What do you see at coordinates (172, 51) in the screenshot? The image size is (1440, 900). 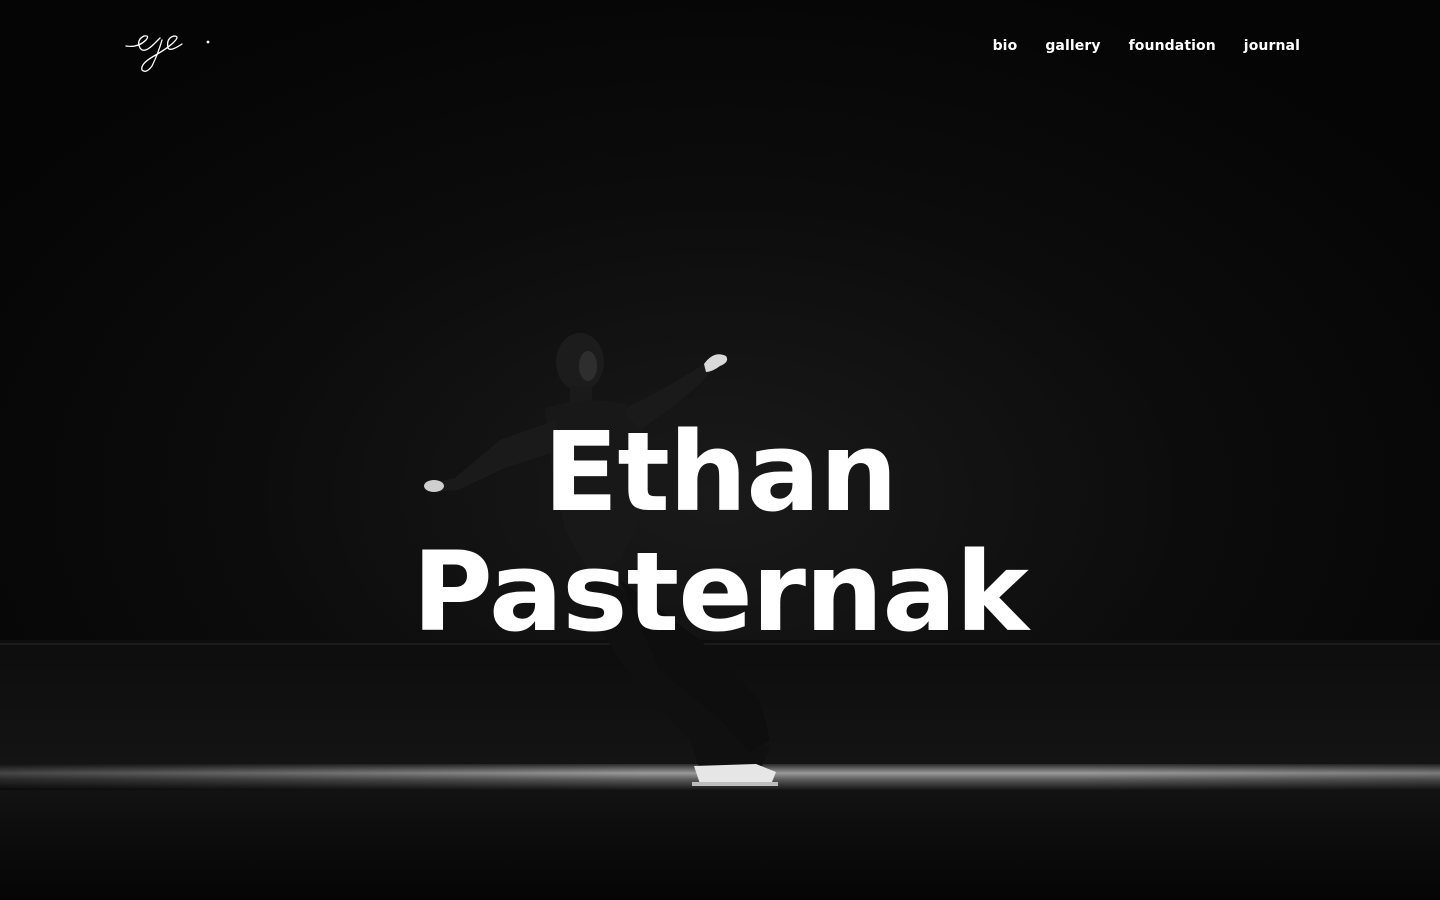 I see `signature-logo-icon` at bounding box center [172, 51].